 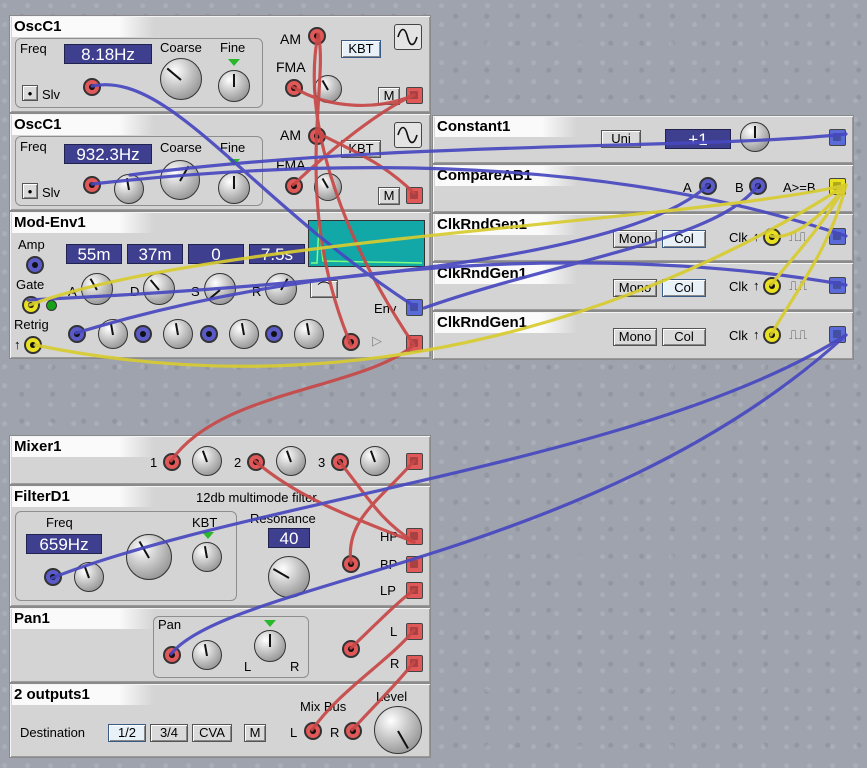 I want to click on pan-knob, so click(x=270, y=646).